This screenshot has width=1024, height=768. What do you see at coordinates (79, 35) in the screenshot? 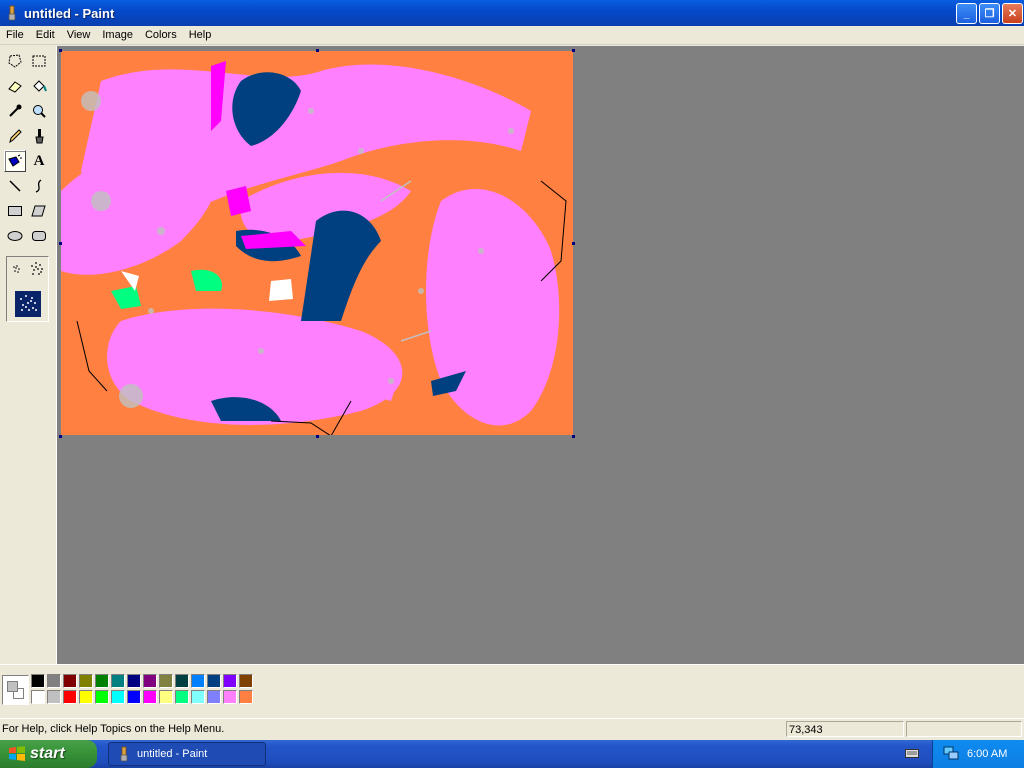
I see `menu-view: View` at bounding box center [79, 35].